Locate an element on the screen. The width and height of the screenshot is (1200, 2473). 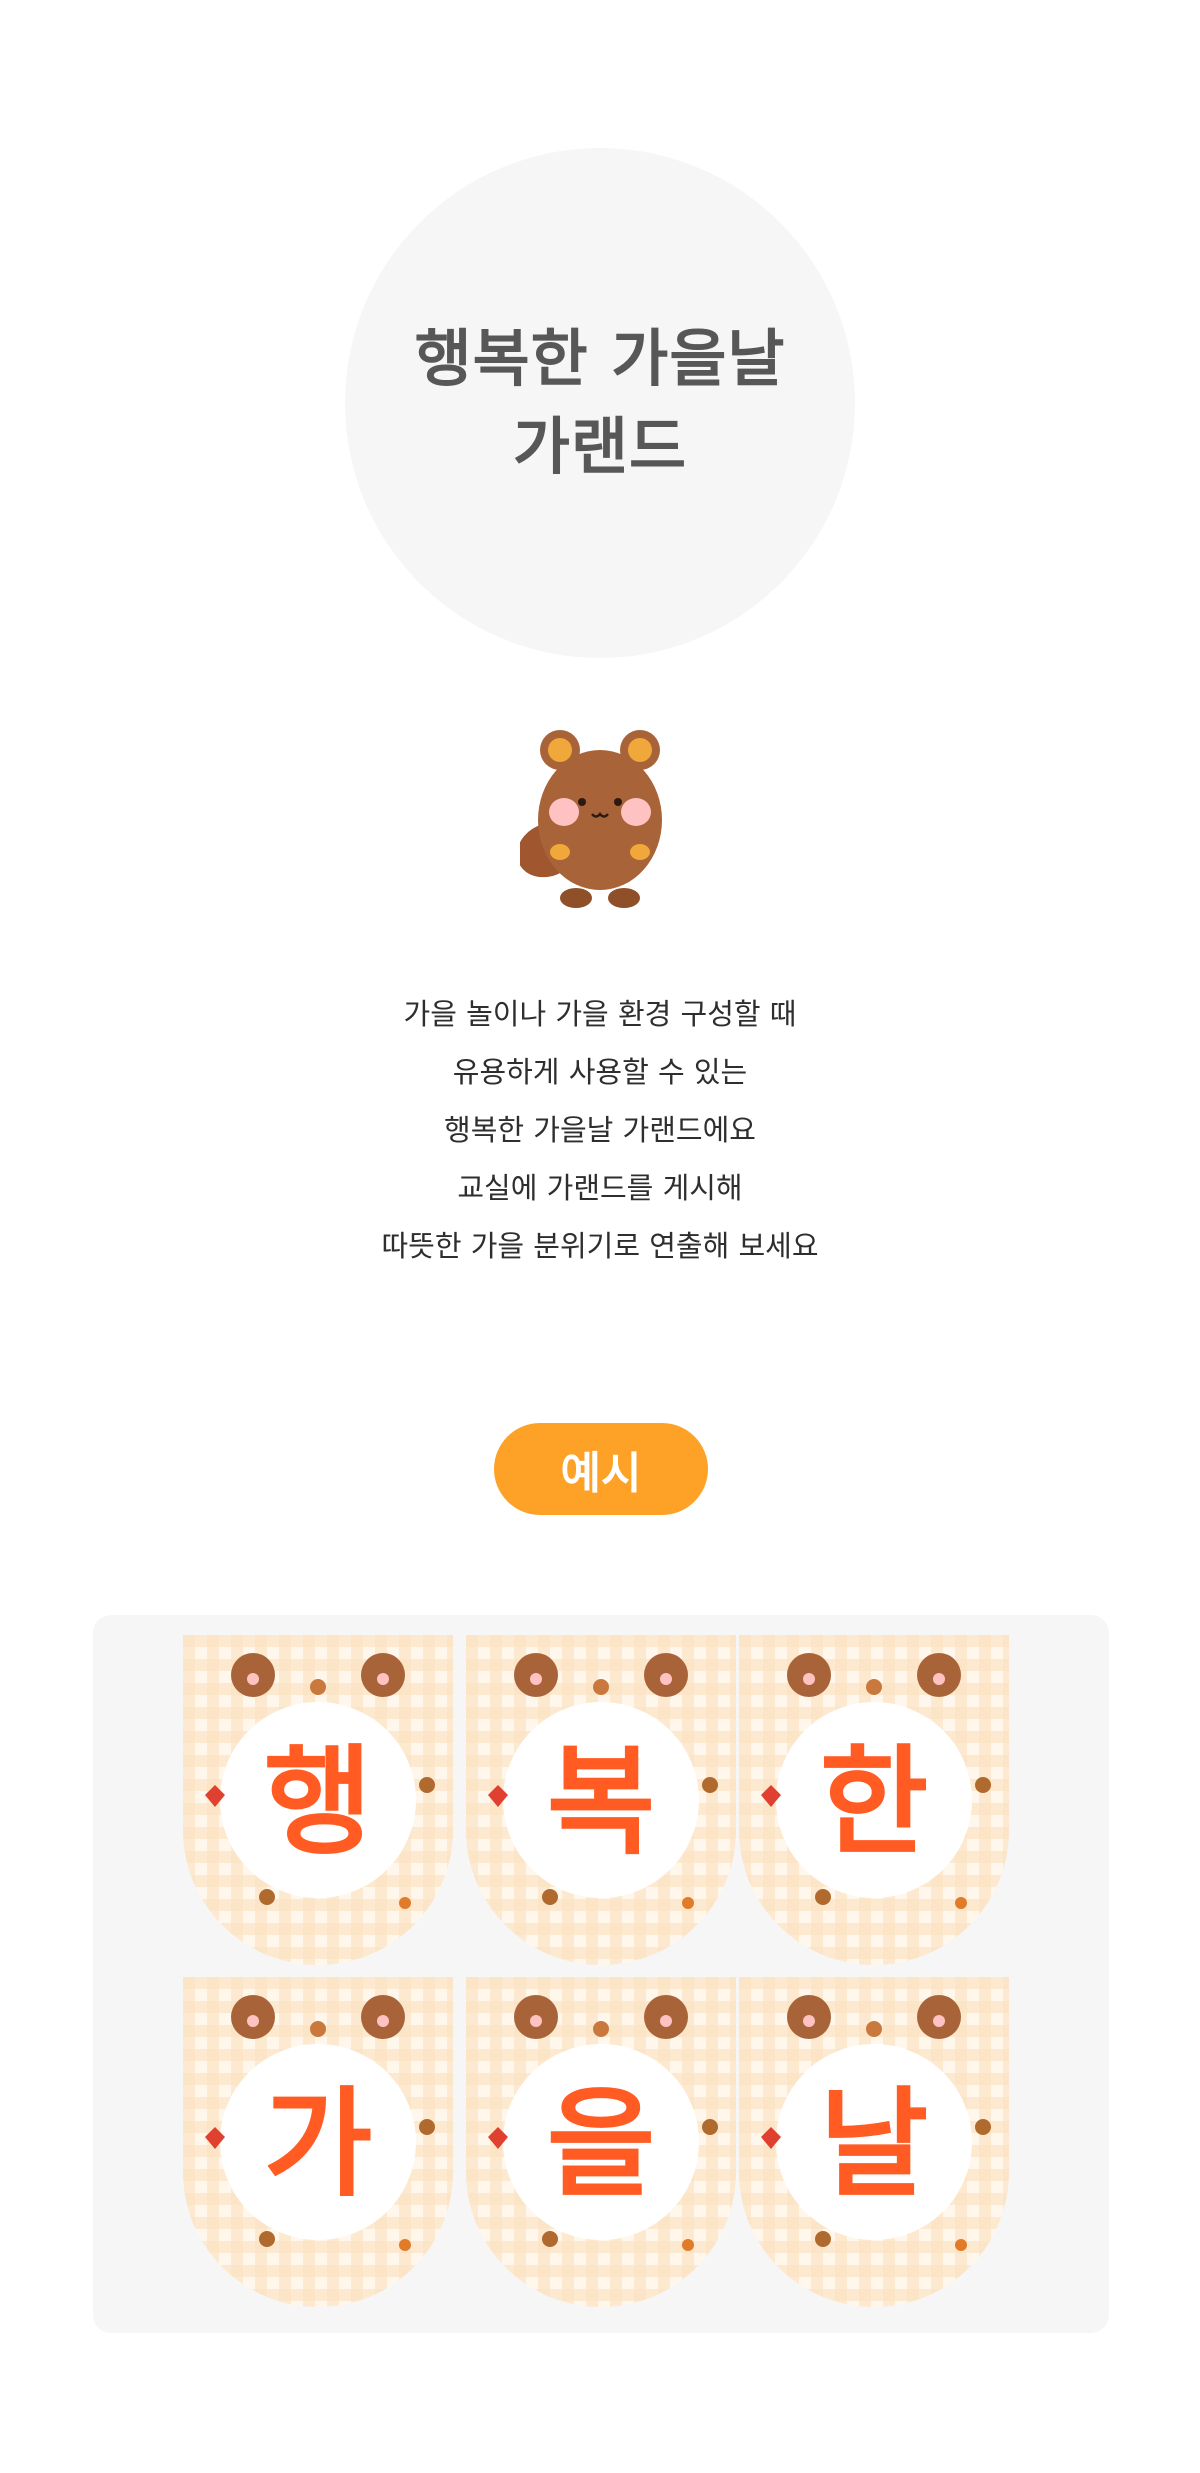
pennant-card: 가 is located at coordinates (318, 2142).